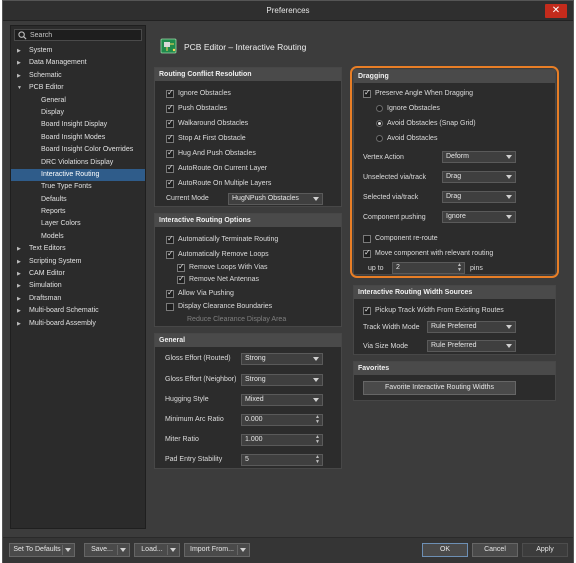 The image size is (576, 563). Describe the element at coordinates (78, 51) in the screenshot. I see `tree-item-system: ▶ System` at that location.